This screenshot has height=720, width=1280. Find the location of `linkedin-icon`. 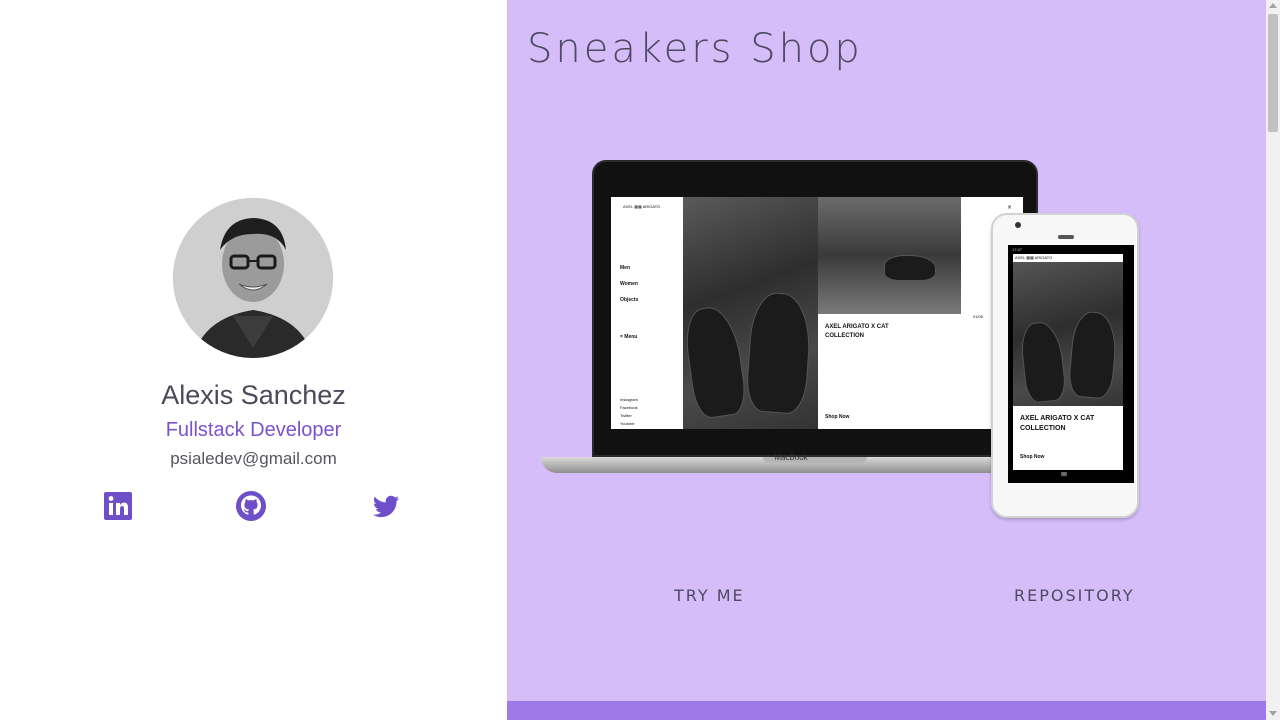

linkedin-icon is located at coordinates (118, 506).